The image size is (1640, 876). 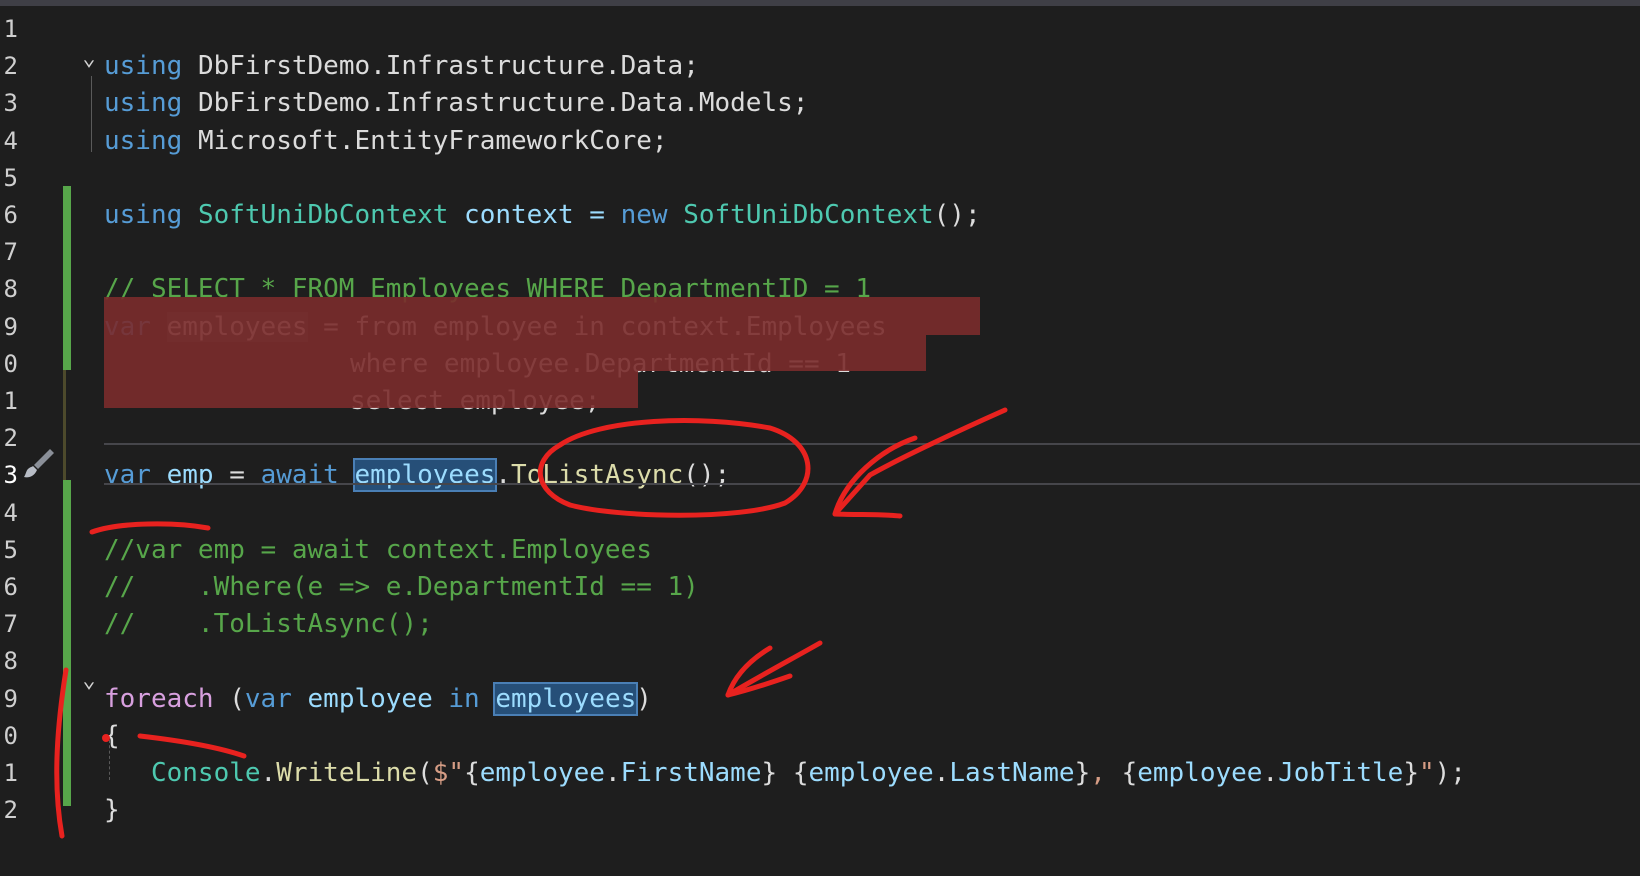 I want to click on code-token: ), so click(x=644, y=698).